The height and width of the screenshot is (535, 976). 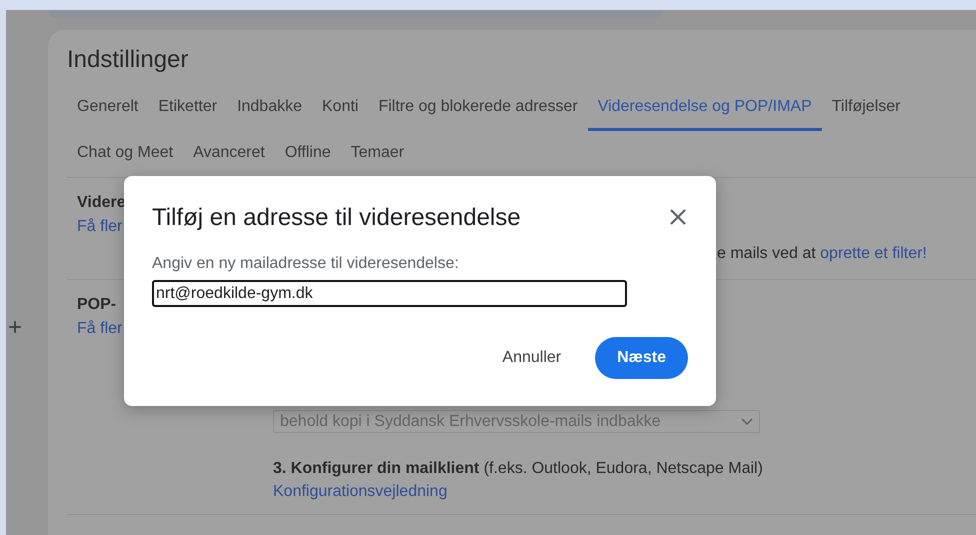 What do you see at coordinates (747, 422) in the screenshot?
I see `chevron-icon` at bounding box center [747, 422].